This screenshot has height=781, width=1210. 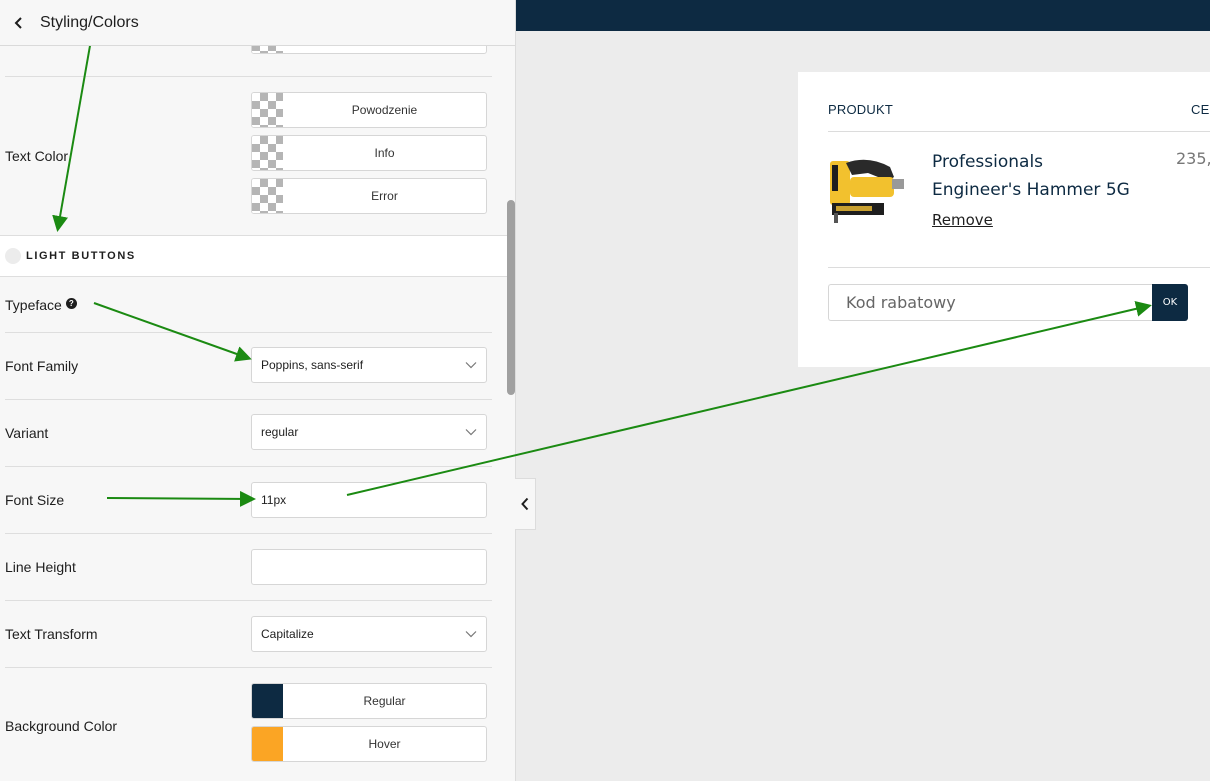 What do you see at coordinates (991, 302) in the screenshot?
I see `coupon-code-input` at bounding box center [991, 302].